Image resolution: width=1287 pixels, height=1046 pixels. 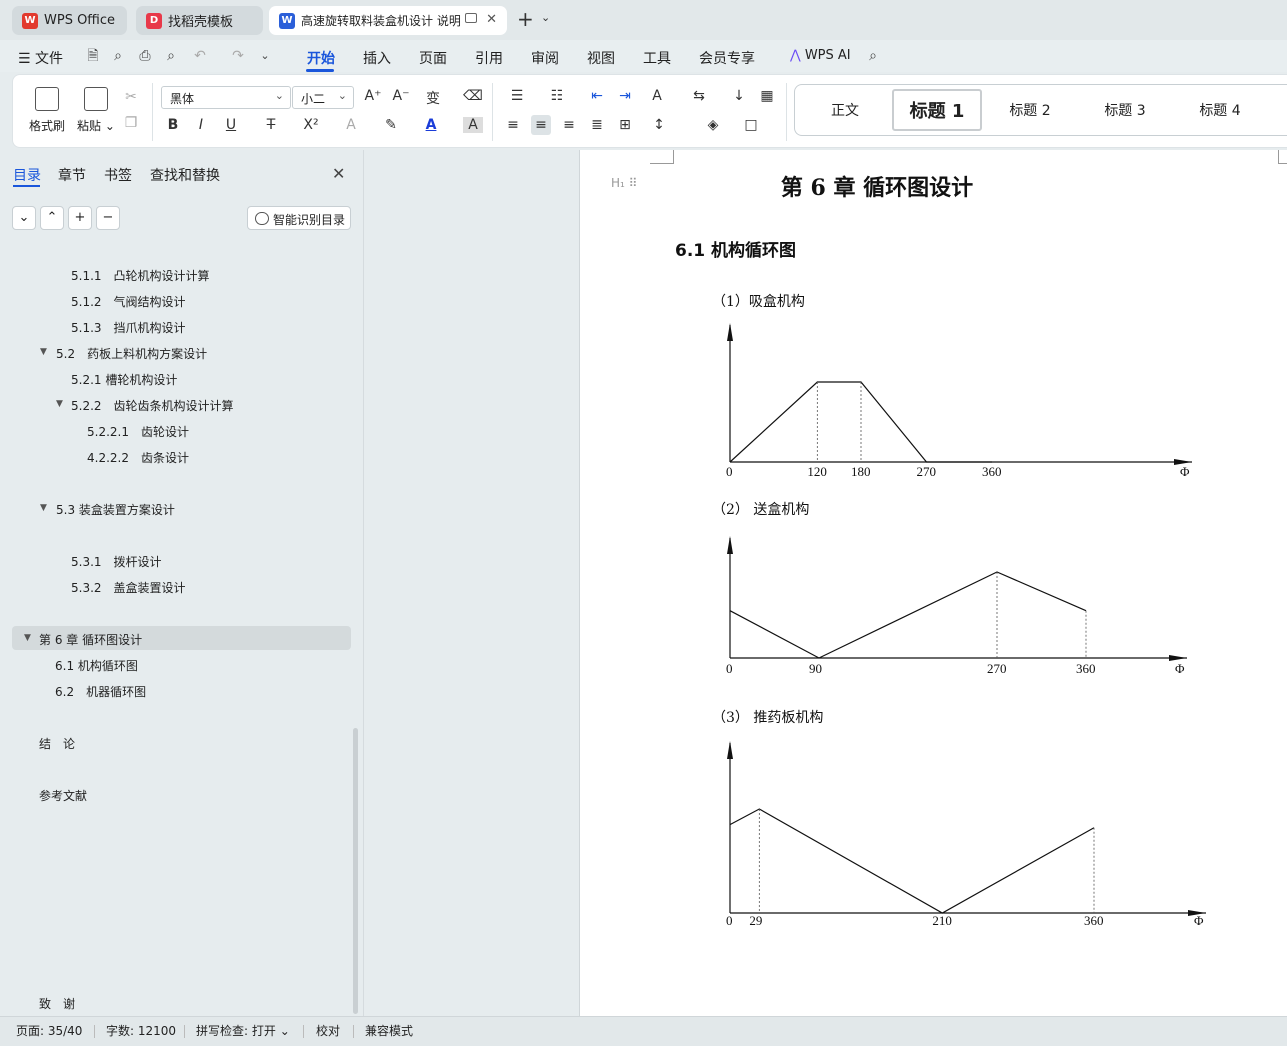 What do you see at coordinates (373, 96) in the screenshot?
I see `font-grow-icon: A⁺` at bounding box center [373, 96].